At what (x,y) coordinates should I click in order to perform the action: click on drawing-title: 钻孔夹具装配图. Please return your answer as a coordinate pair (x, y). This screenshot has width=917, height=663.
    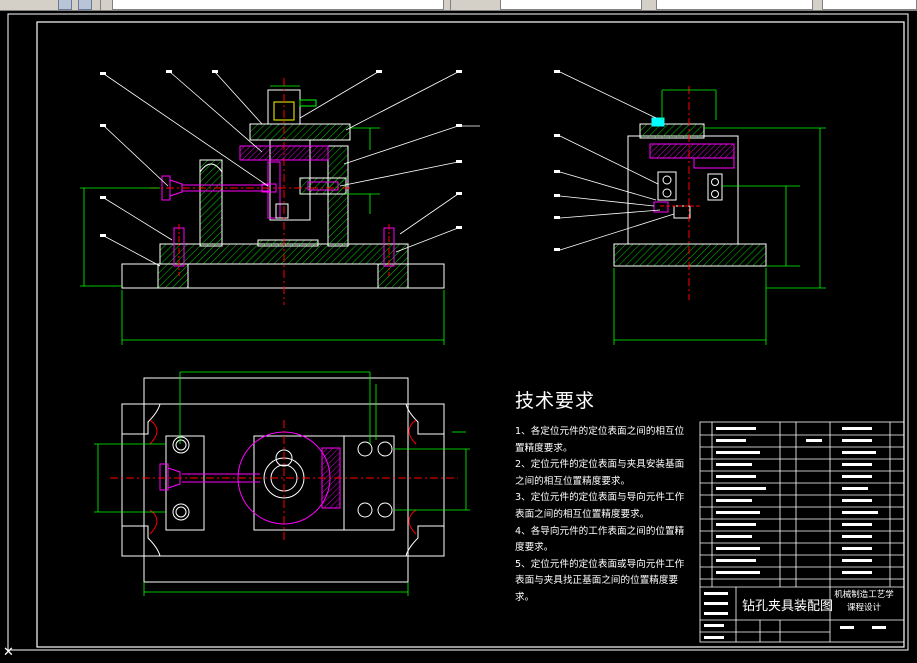
    Looking at the image, I should click on (788, 606).